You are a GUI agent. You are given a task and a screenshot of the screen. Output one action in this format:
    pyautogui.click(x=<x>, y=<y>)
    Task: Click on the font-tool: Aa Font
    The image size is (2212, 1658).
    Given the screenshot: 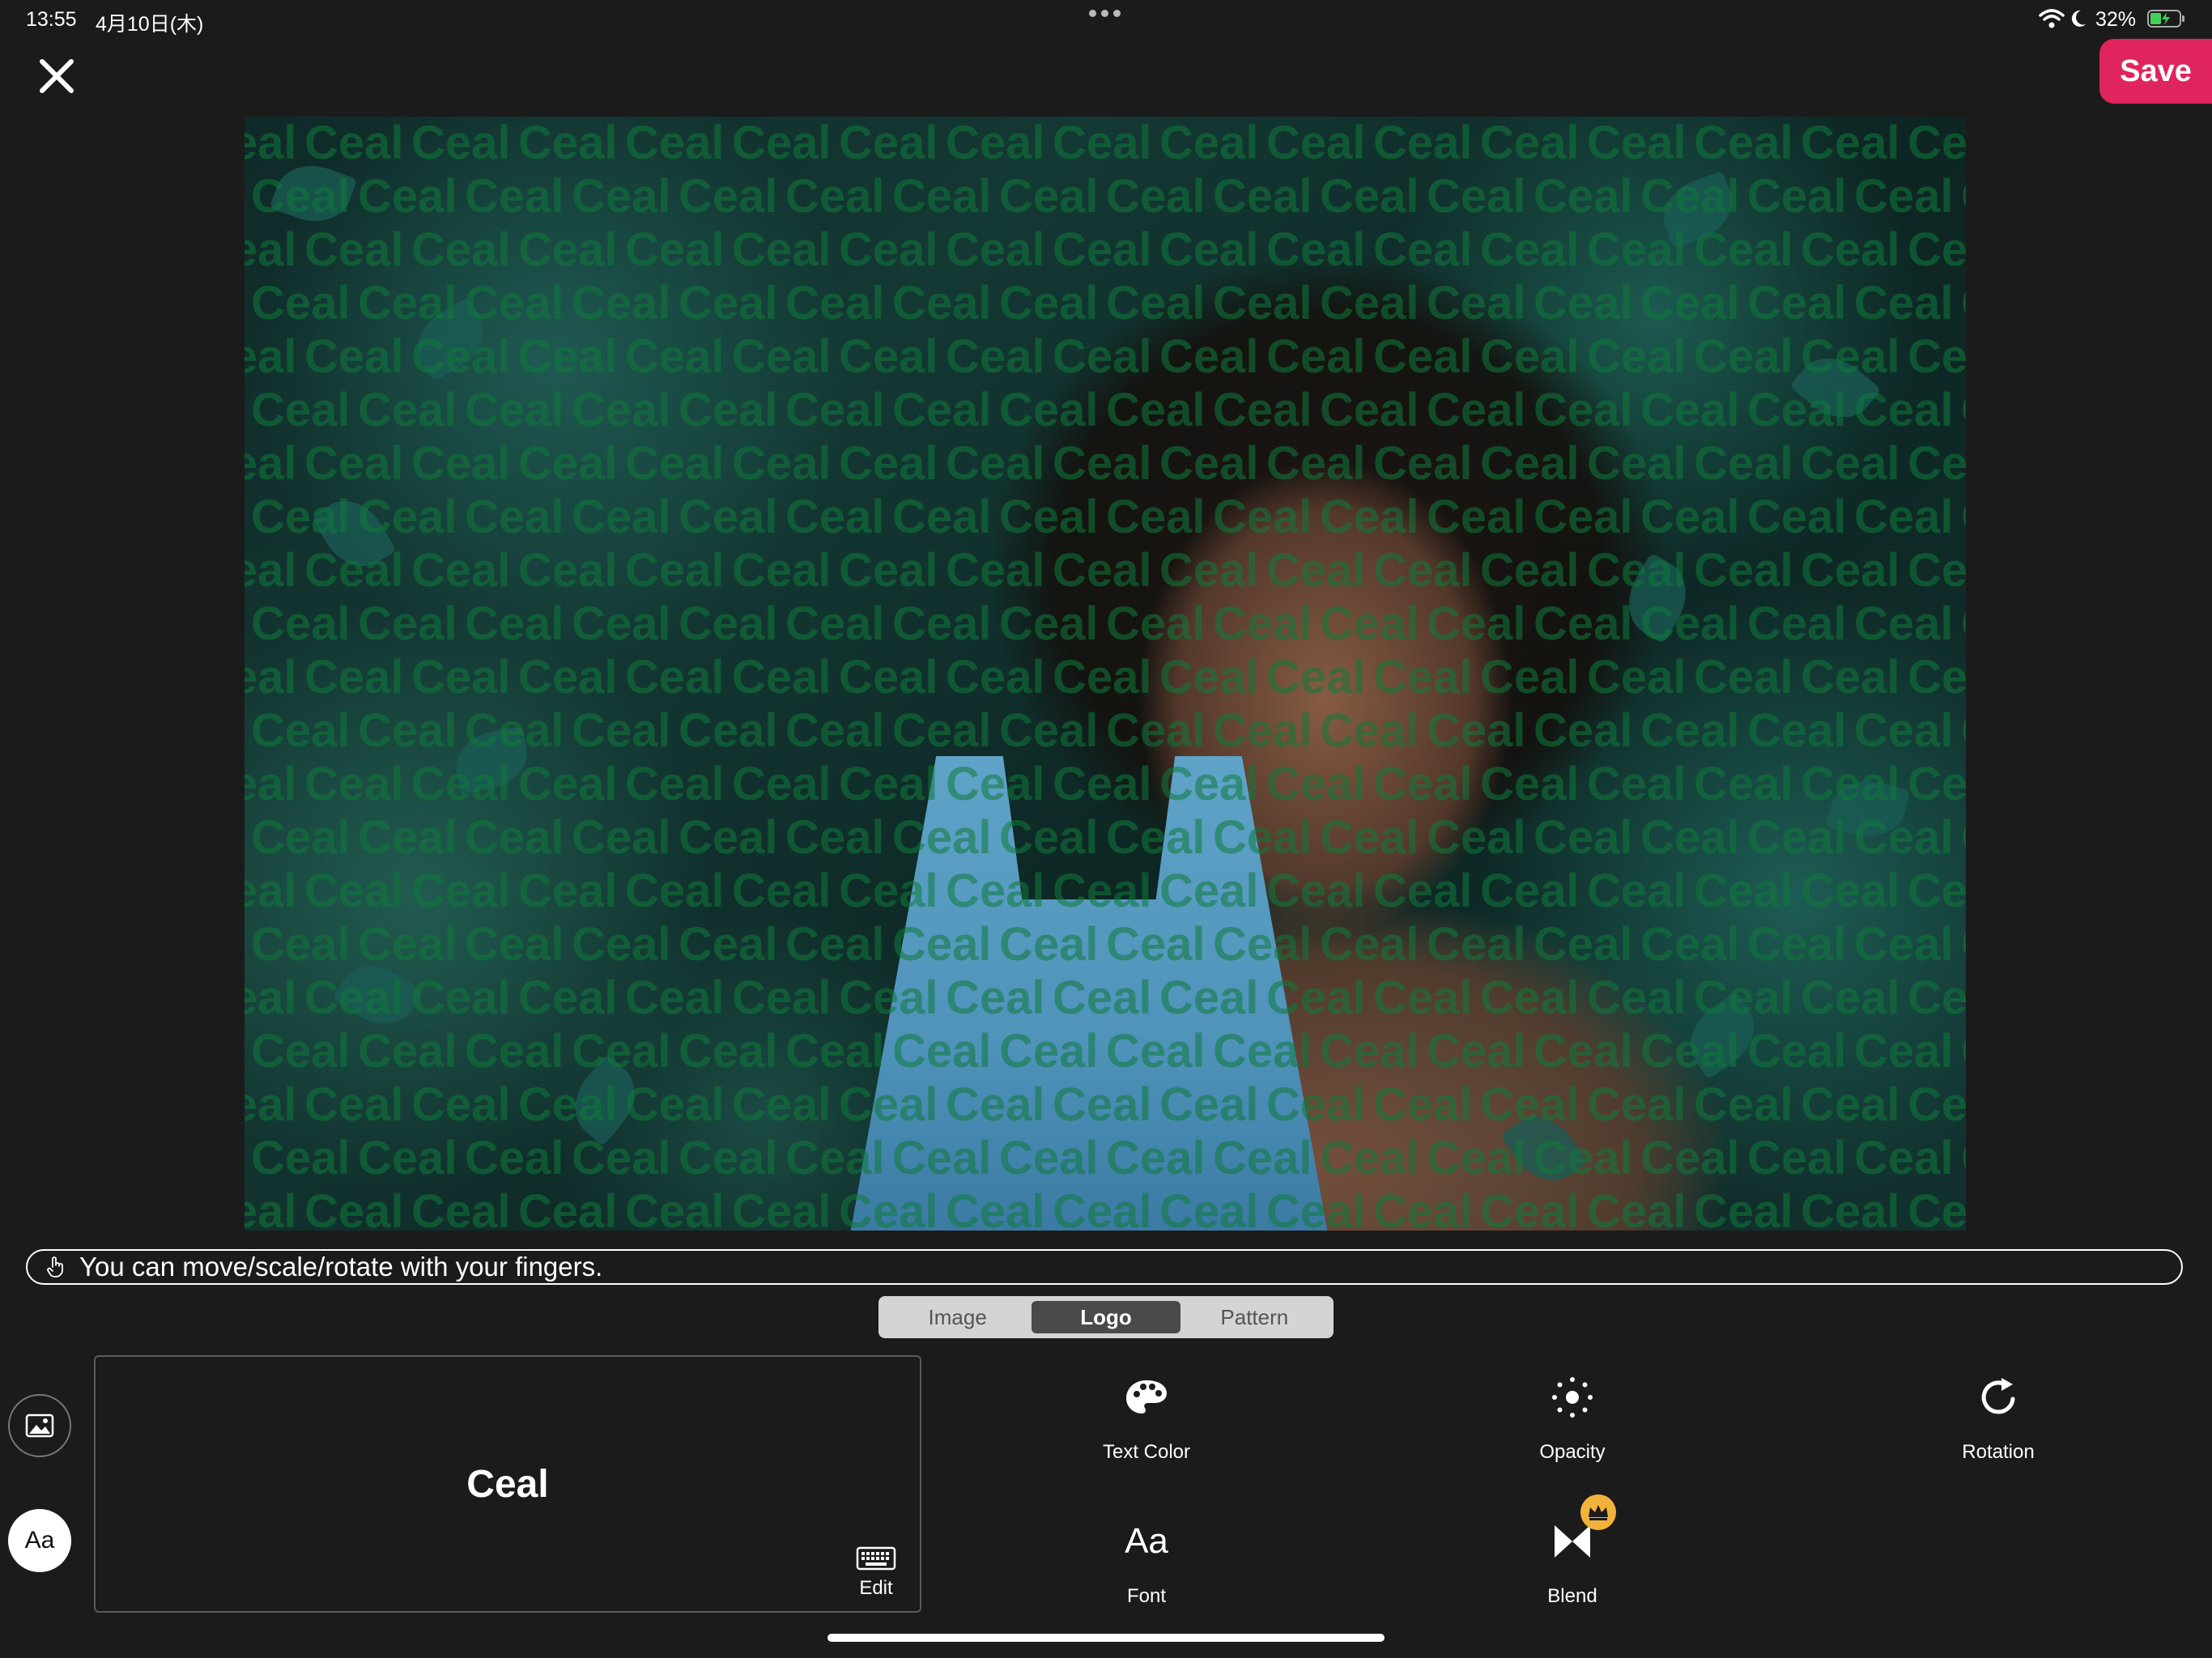 What is the action you would take?
    pyautogui.click(x=1146, y=1562)
    